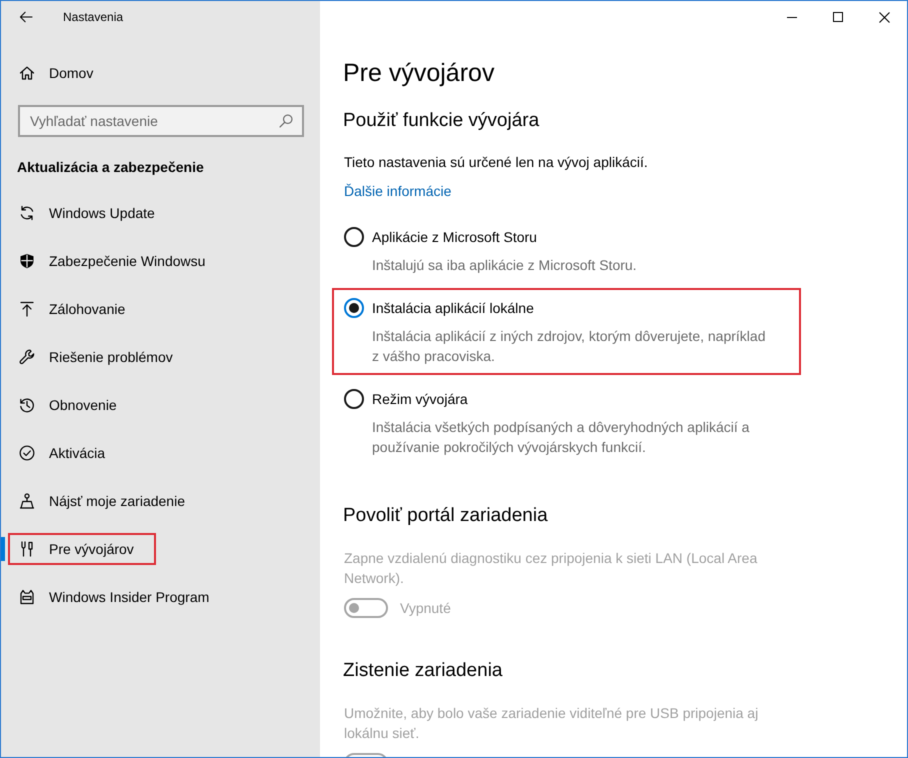 Image resolution: width=908 pixels, height=758 pixels. Describe the element at coordinates (68, 453) in the screenshot. I see `sidebar-item: Aktivácia` at that location.